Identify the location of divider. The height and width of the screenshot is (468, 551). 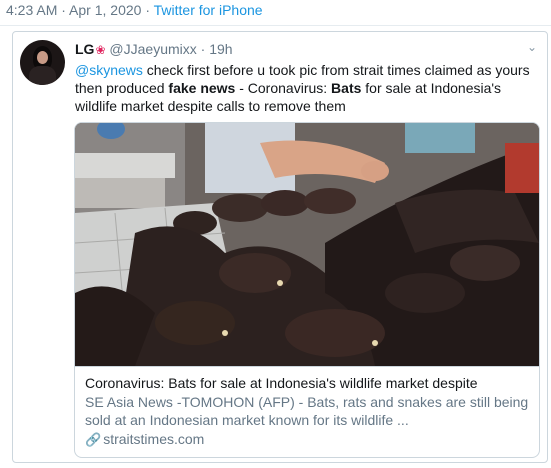
(275, 25).